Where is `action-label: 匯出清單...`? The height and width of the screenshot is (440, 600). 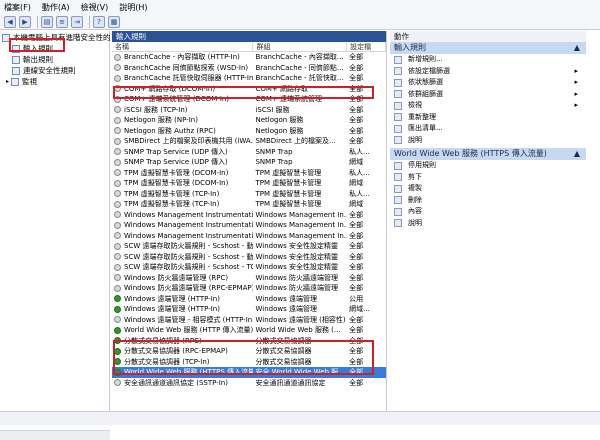
action-label: 匯出清單... is located at coordinates (425, 128).